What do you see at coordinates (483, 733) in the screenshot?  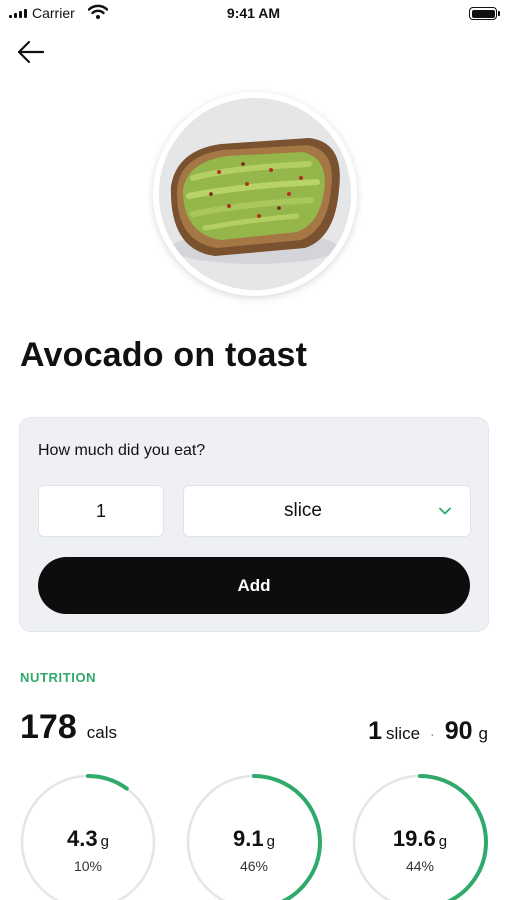 I see `serving-weight-unit: g` at bounding box center [483, 733].